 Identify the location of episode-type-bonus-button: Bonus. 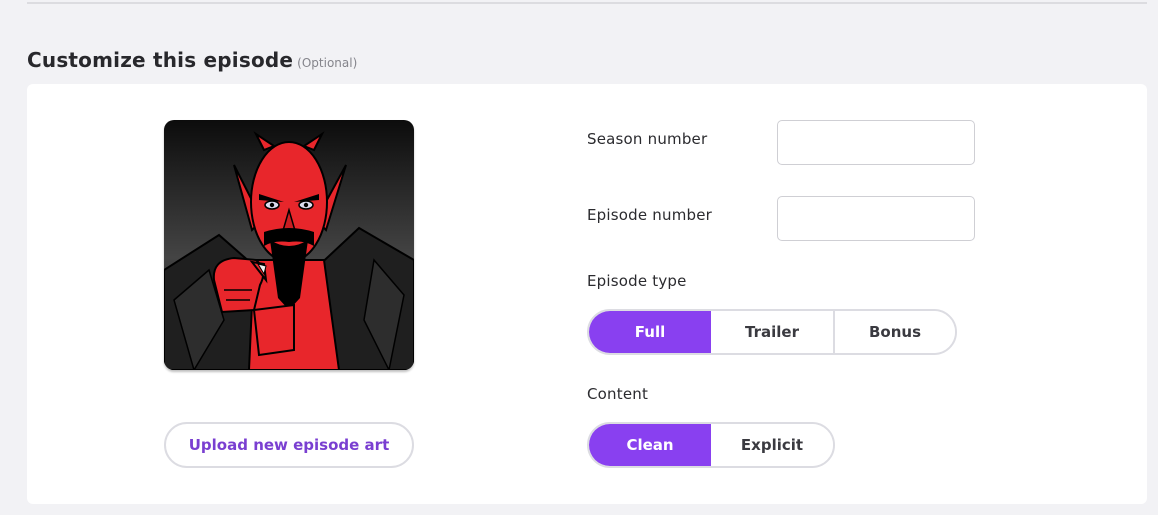
(894, 332).